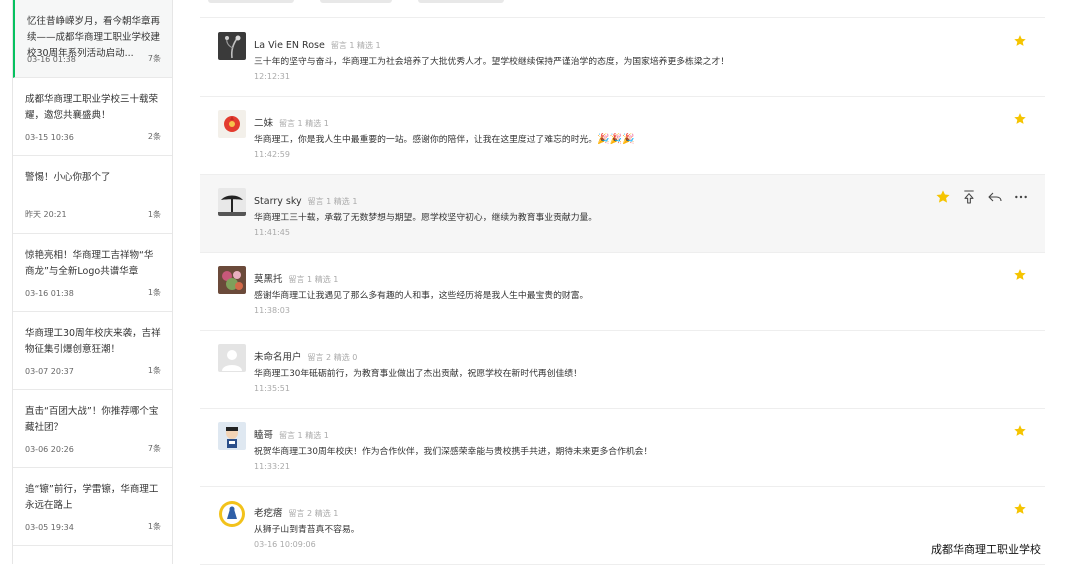  What do you see at coordinates (272, 76) in the screenshot?
I see `comment-time: 12:12:31` at bounding box center [272, 76].